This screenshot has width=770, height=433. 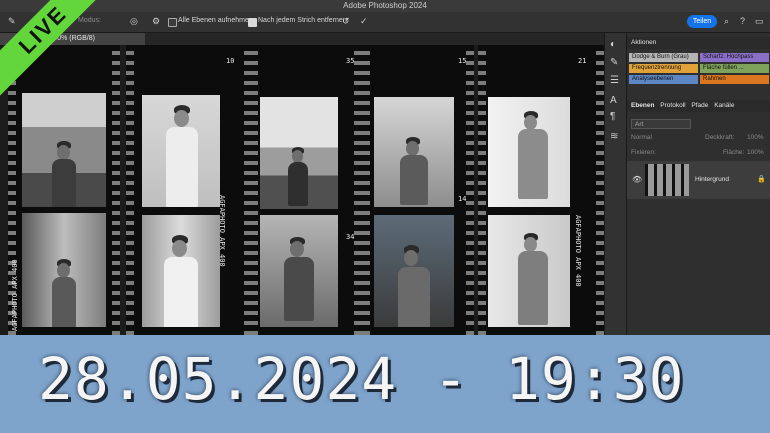 What do you see at coordinates (361, 379) in the screenshot?
I see `date-time-text: 28.05.2024 - 19:30` at bounding box center [361, 379].